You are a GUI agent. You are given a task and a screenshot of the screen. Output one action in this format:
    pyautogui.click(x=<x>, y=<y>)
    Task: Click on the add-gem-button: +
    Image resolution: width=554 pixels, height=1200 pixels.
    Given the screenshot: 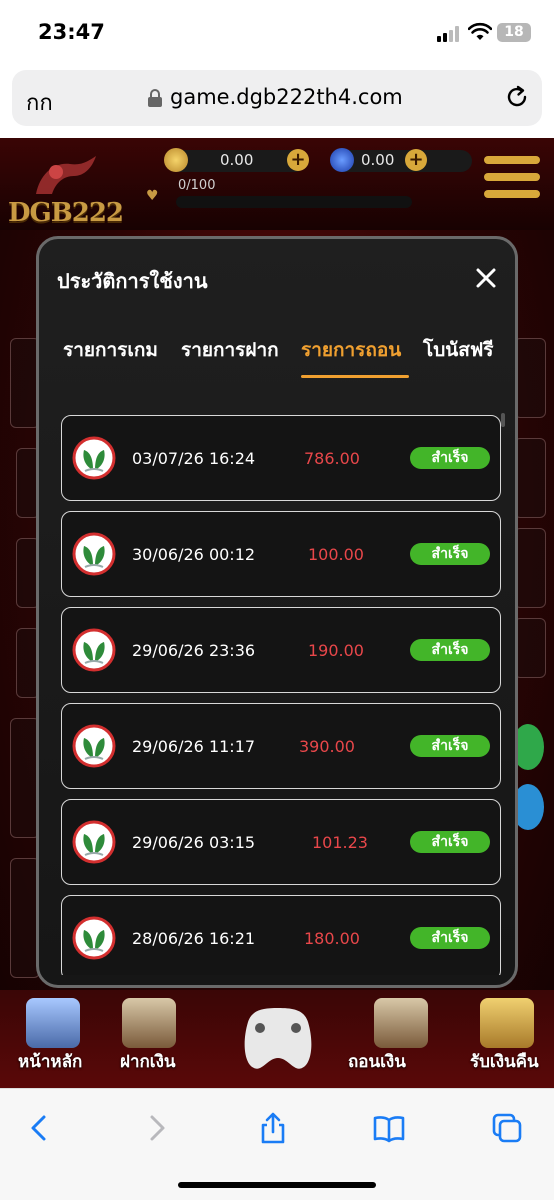 What is the action you would take?
    pyautogui.click(x=416, y=160)
    